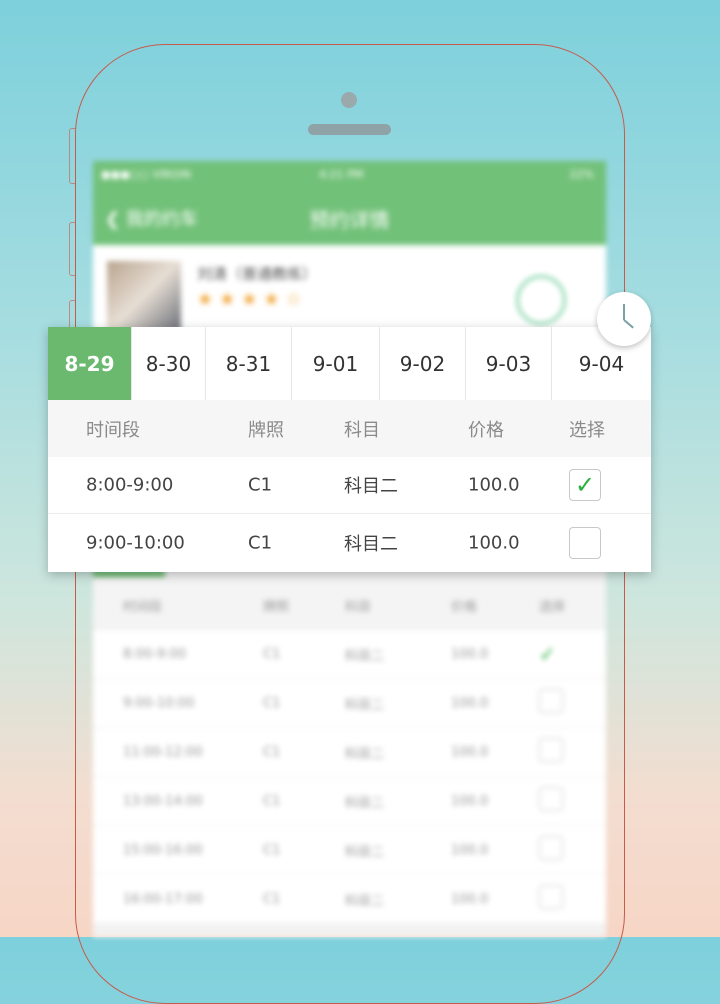 This screenshot has width=720, height=1004. What do you see at coordinates (163, 801) in the screenshot?
I see `row-time: 13:00-14:00` at bounding box center [163, 801].